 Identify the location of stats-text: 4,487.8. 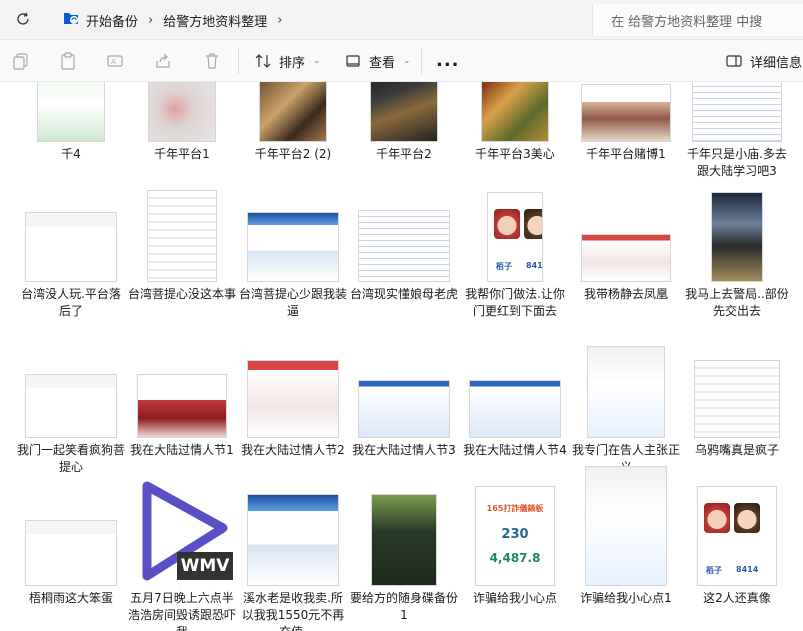
(515, 558).